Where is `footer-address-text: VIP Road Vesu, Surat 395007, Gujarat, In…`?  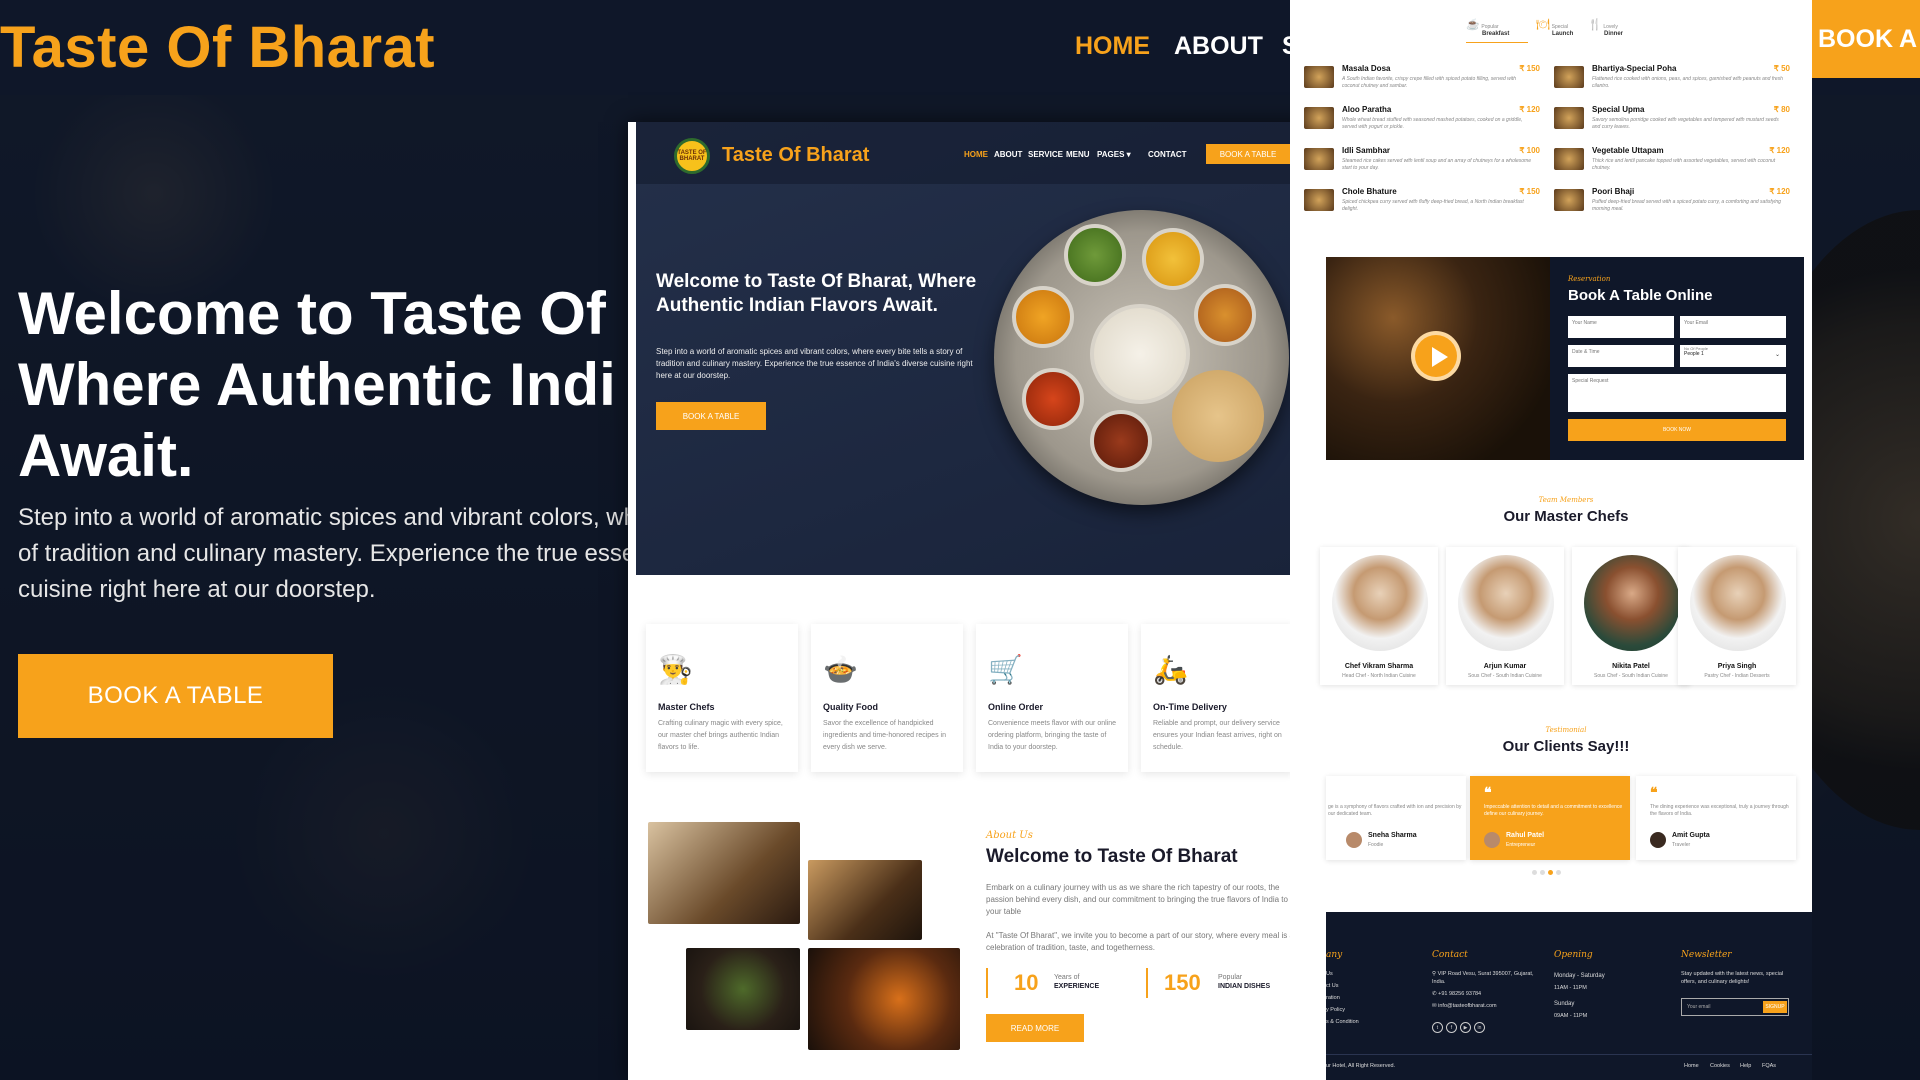
footer-address-text: VIP Road Vesu, Surat 395007, Gujarat, In… is located at coordinates (1483, 978).